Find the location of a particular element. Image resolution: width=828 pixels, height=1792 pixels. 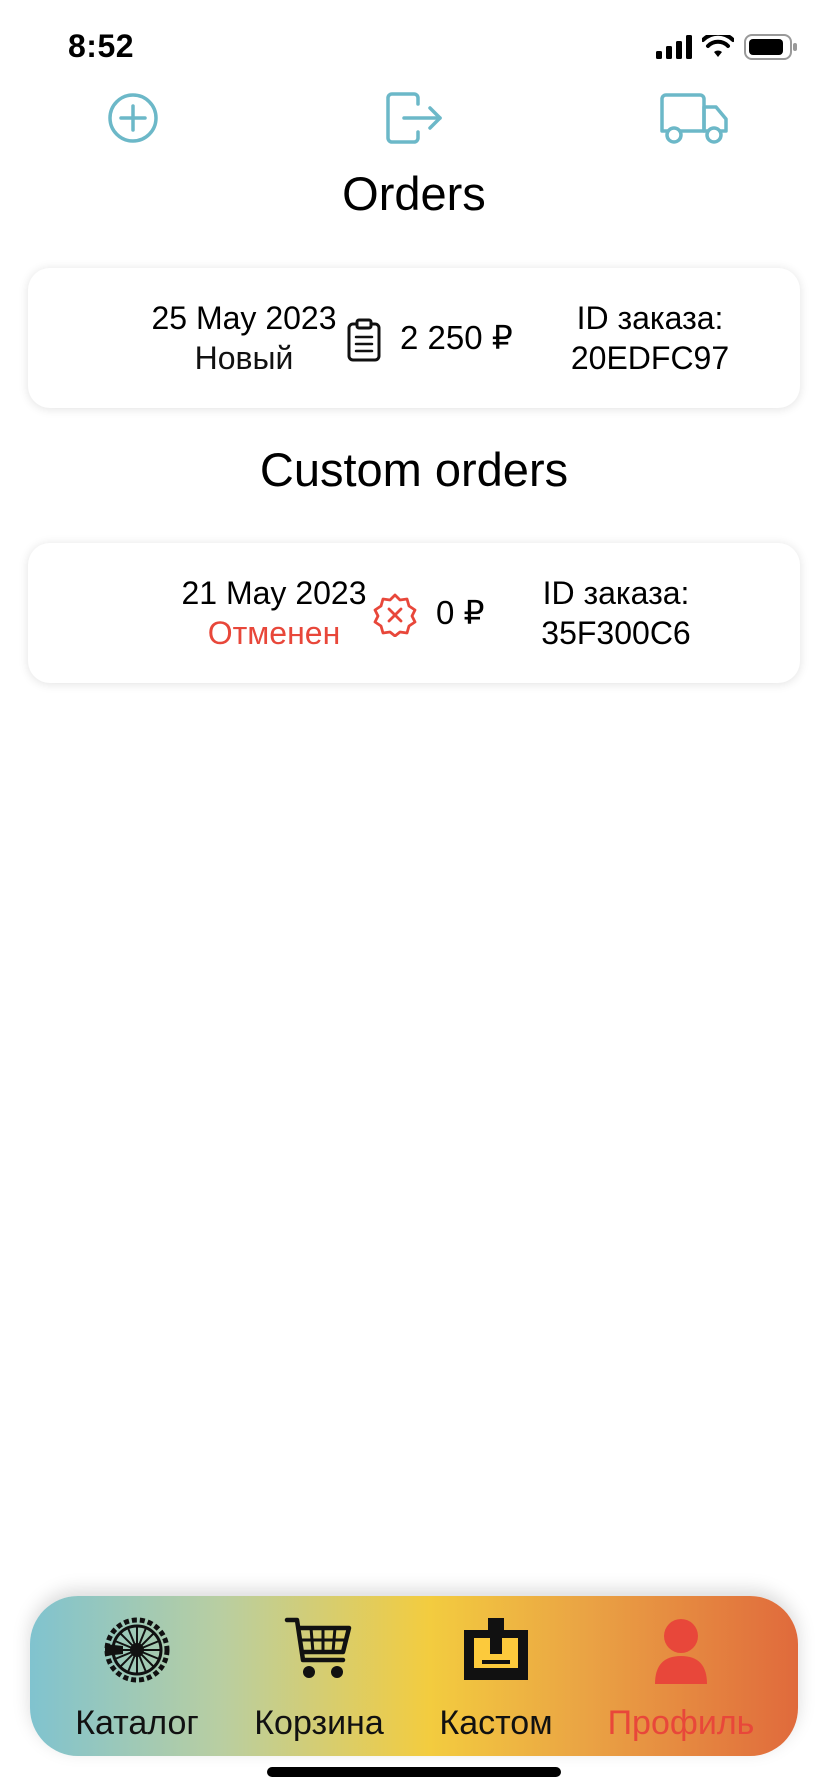

status-icons is located at coordinates (727, 48).